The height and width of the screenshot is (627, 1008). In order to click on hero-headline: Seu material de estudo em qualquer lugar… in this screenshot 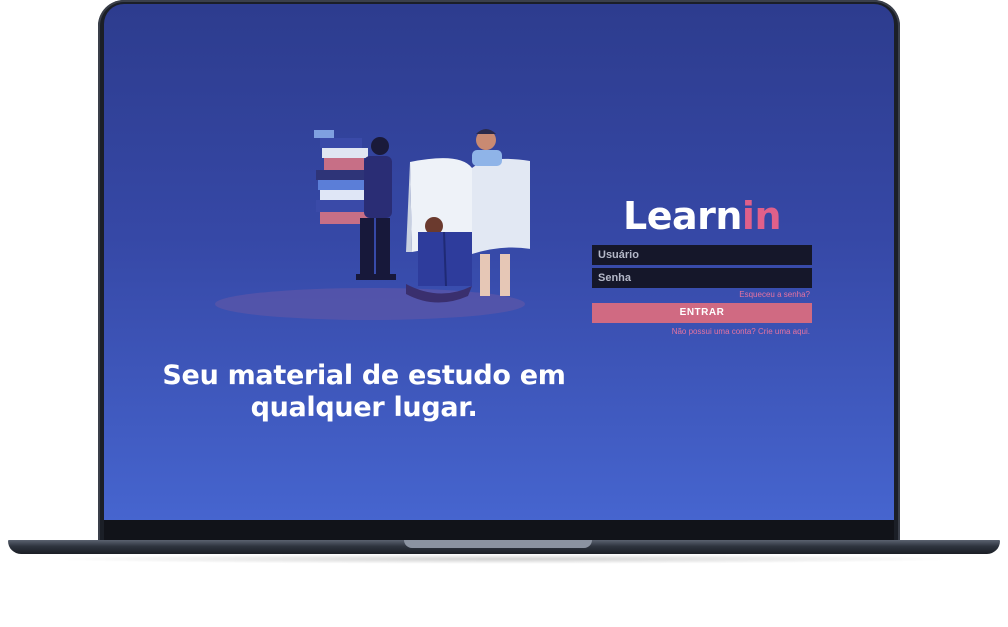, I will do `click(364, 392)`.